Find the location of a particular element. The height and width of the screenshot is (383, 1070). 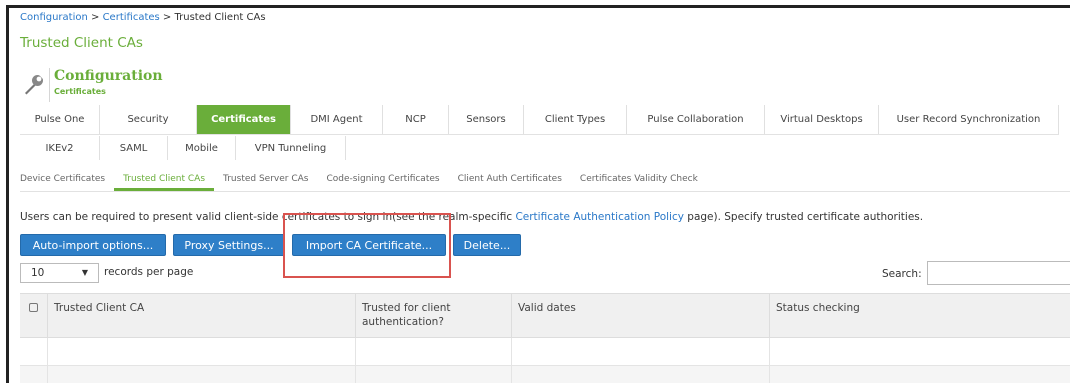

column-header-trusted-client-ca: Trusted Client CA is located at coordinates (202, 315).